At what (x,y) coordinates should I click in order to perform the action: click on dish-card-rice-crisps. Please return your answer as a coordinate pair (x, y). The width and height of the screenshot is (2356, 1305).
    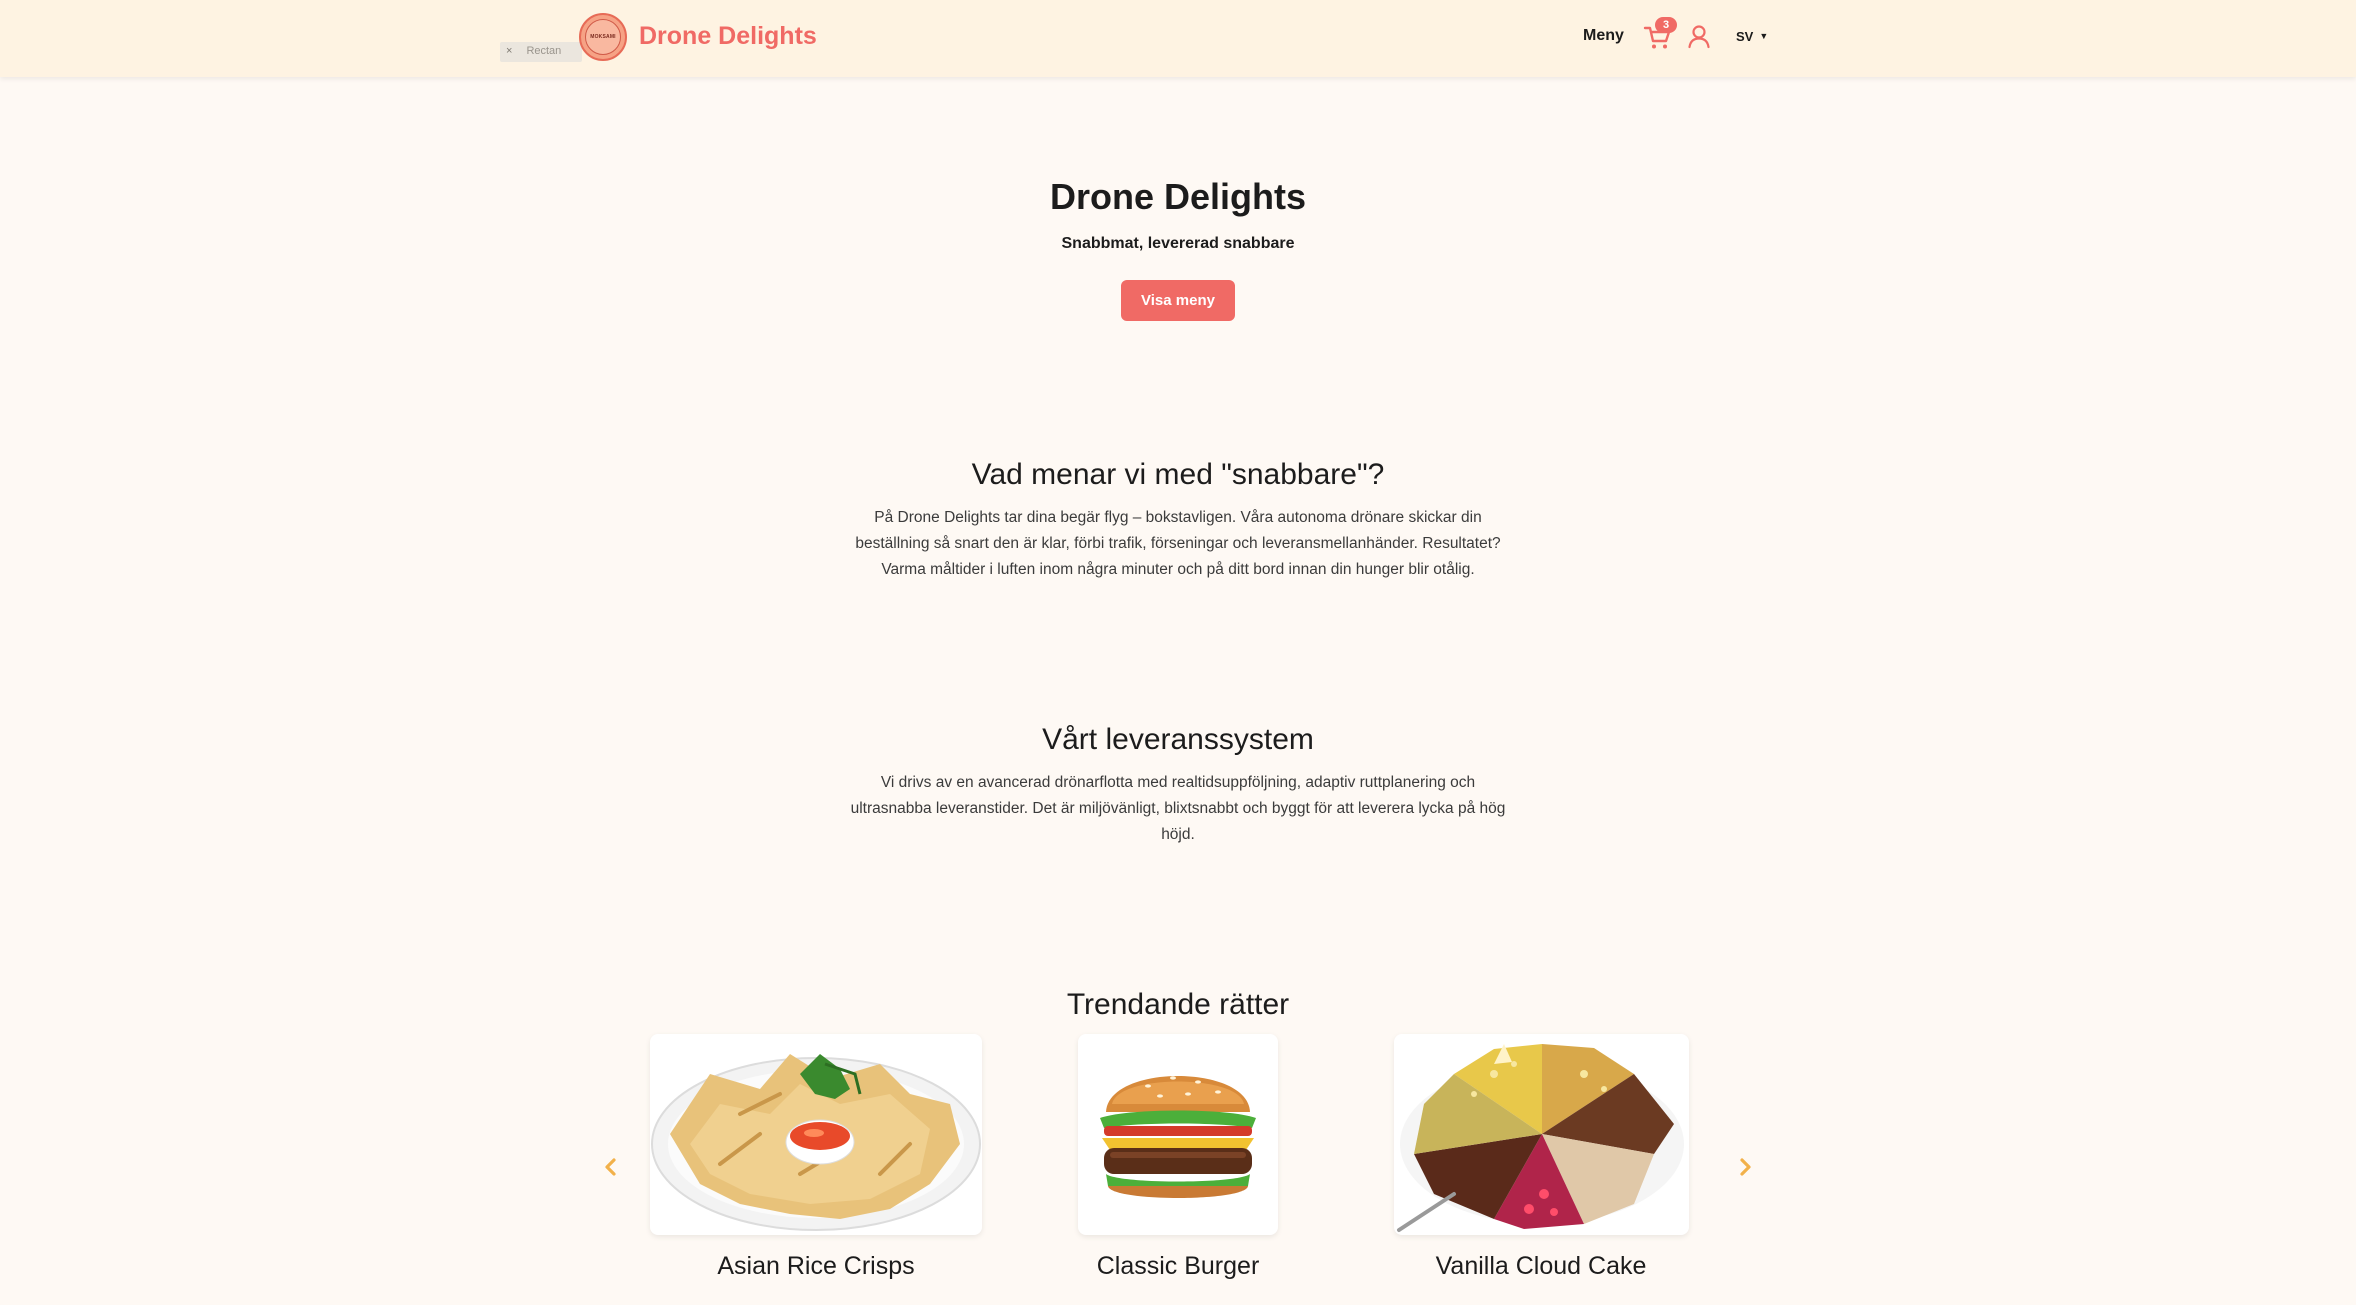
    Looking at the image, I should click on (816, 1134).